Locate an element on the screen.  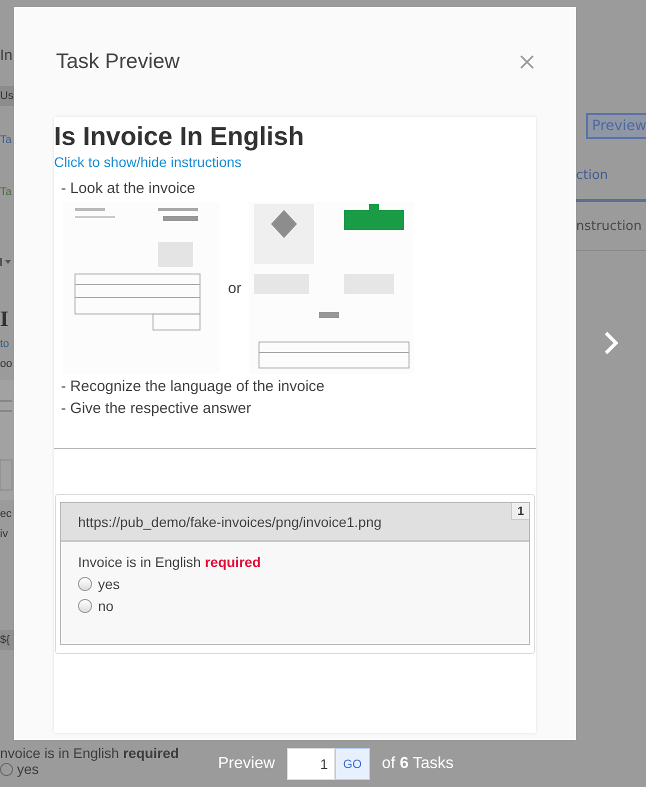
or-text: or is located at coordinates (235, 288).